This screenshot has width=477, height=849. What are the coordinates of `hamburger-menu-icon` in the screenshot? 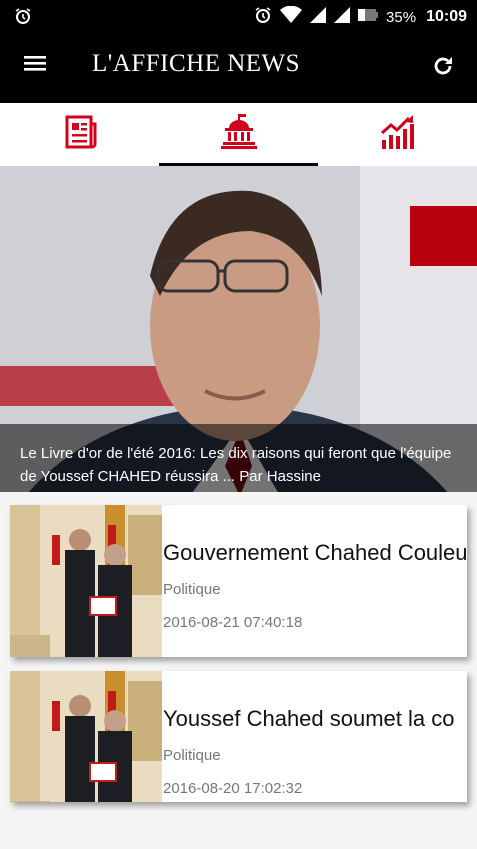 It's located at (36, 64).